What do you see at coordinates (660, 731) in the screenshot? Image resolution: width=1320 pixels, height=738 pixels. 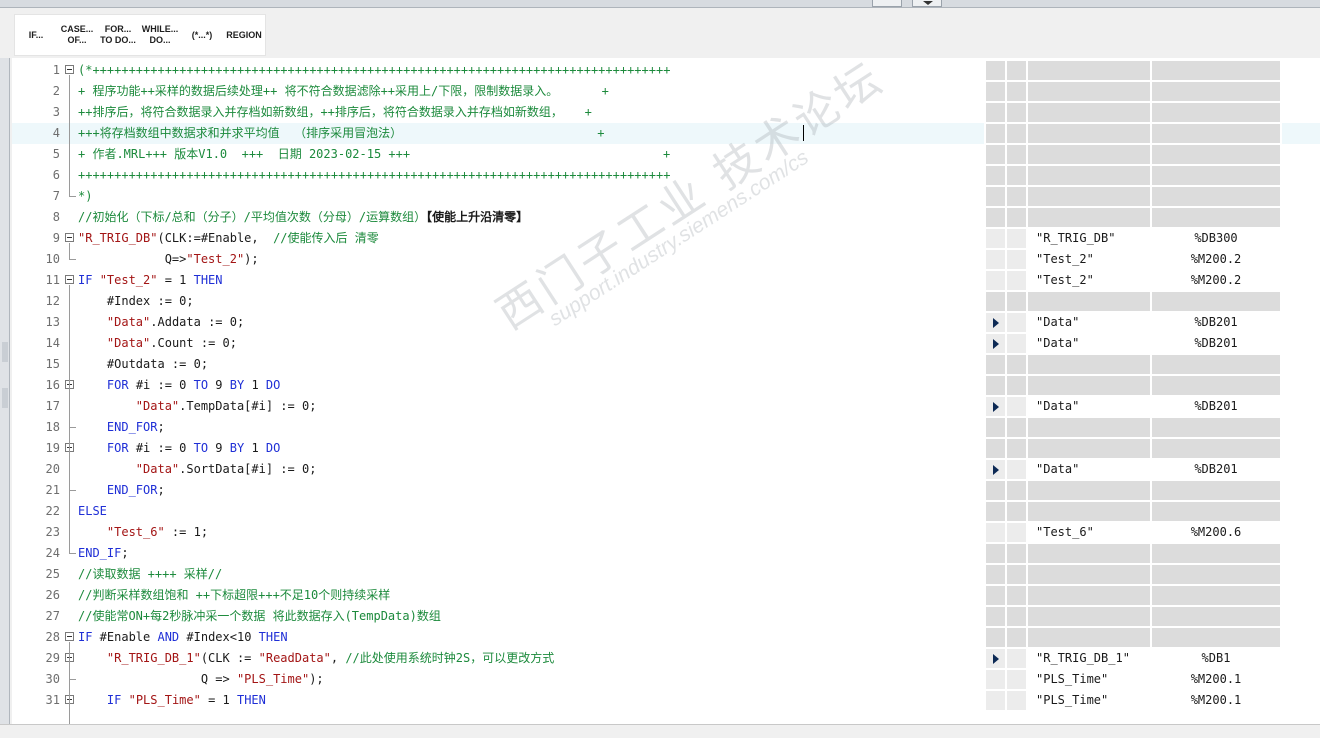 I see `horizontal-scrollbar` at bounding box center [660, 731].